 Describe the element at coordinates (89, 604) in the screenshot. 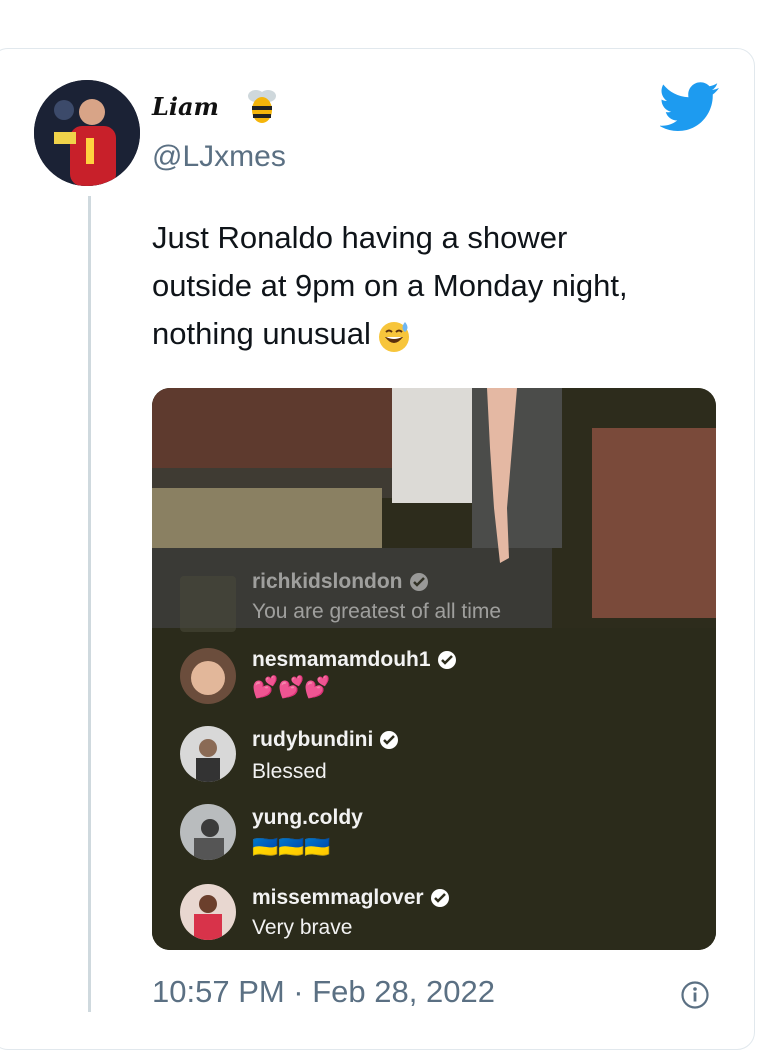

I see `thread-line` at that location.